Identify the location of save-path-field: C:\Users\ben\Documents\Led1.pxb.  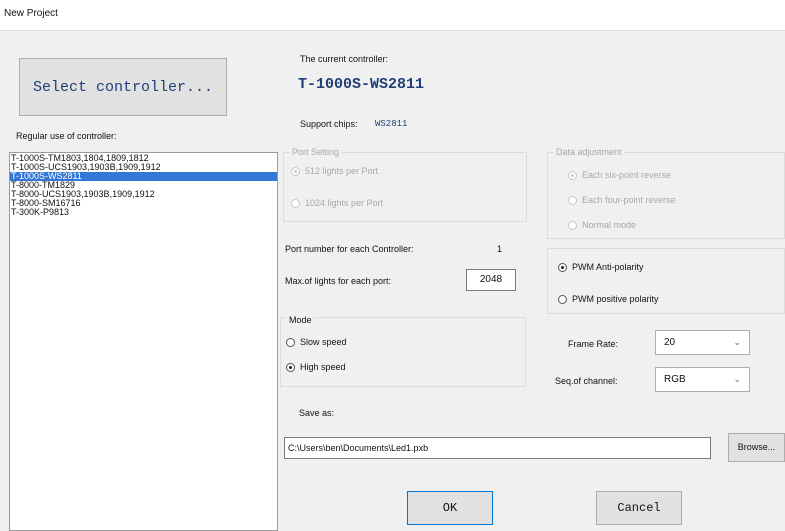
(497, 448).